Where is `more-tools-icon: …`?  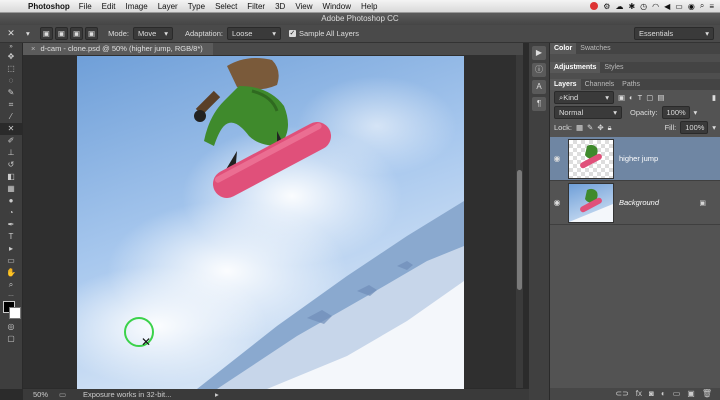
more-tools-icon: … is located at coordinates (11, 295).